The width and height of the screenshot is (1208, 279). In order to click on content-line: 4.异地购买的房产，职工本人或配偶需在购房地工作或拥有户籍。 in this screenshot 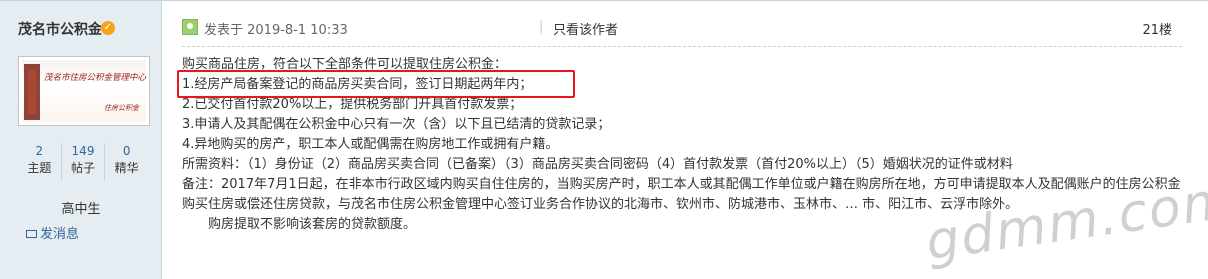, I will do `click(370, 144)`.